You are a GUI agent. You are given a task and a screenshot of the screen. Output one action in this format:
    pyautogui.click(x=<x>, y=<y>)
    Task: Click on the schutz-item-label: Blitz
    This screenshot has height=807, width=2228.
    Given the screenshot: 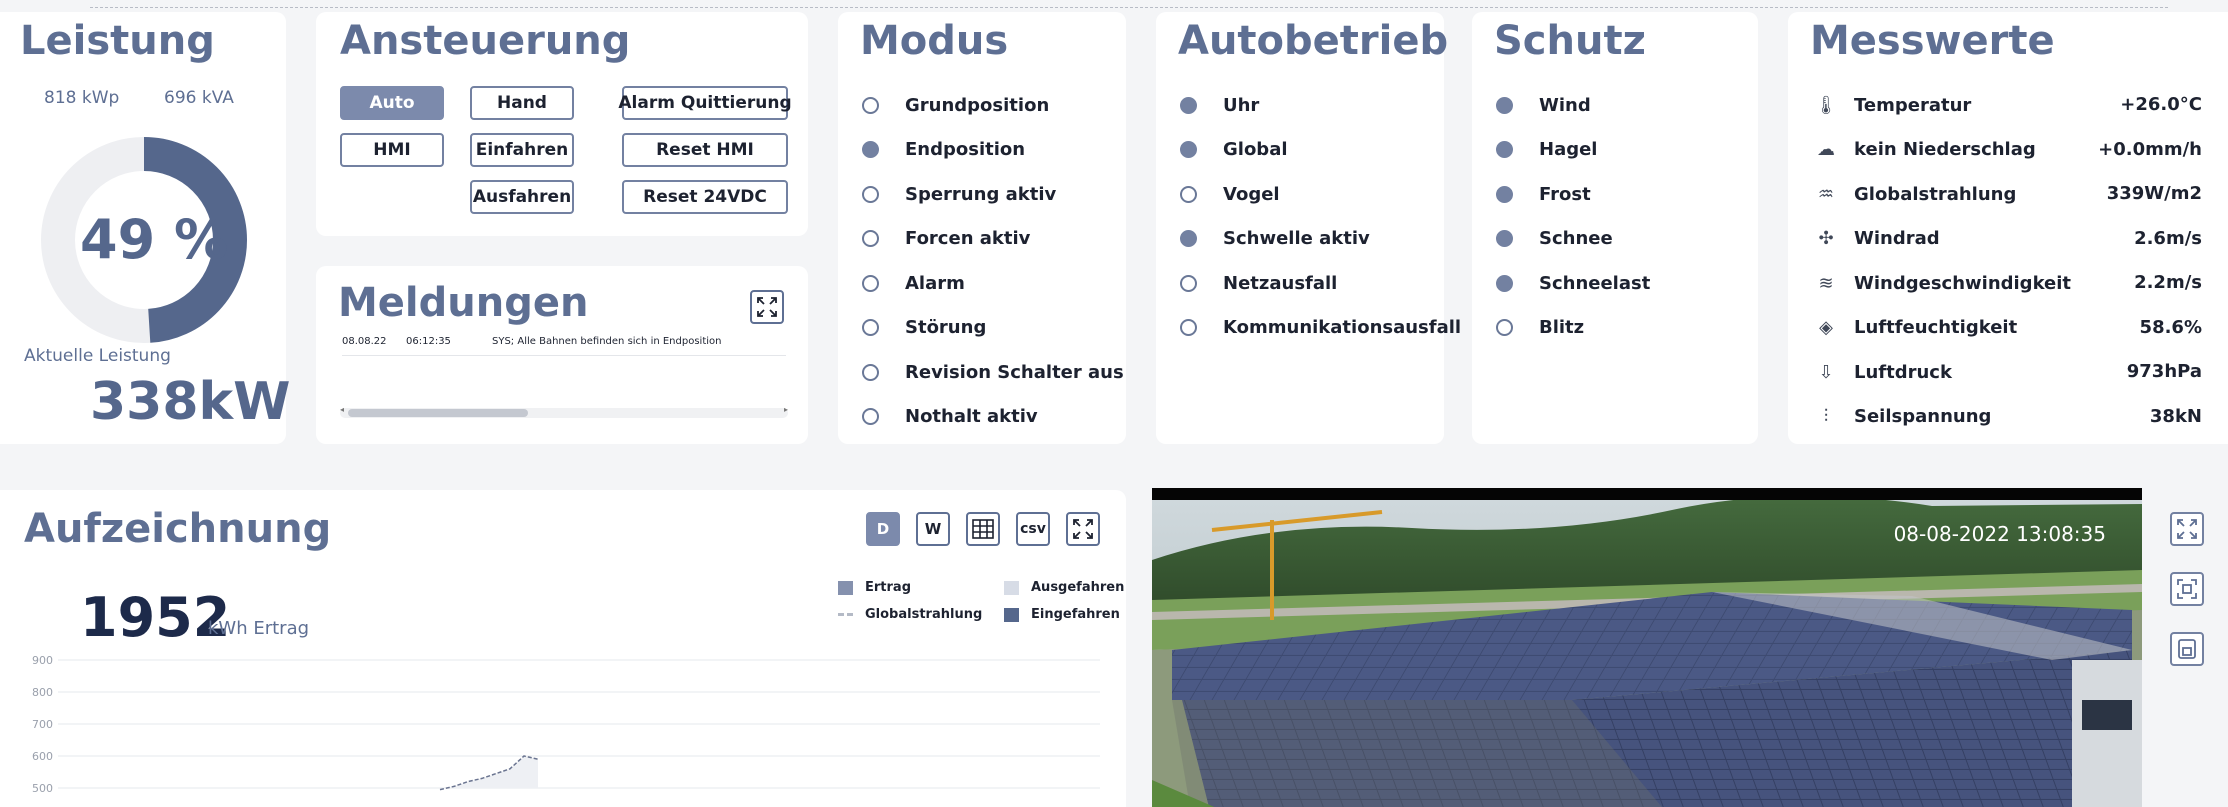 What is the action you would take?
    pyautogui.click(x=1562, y=327)
    